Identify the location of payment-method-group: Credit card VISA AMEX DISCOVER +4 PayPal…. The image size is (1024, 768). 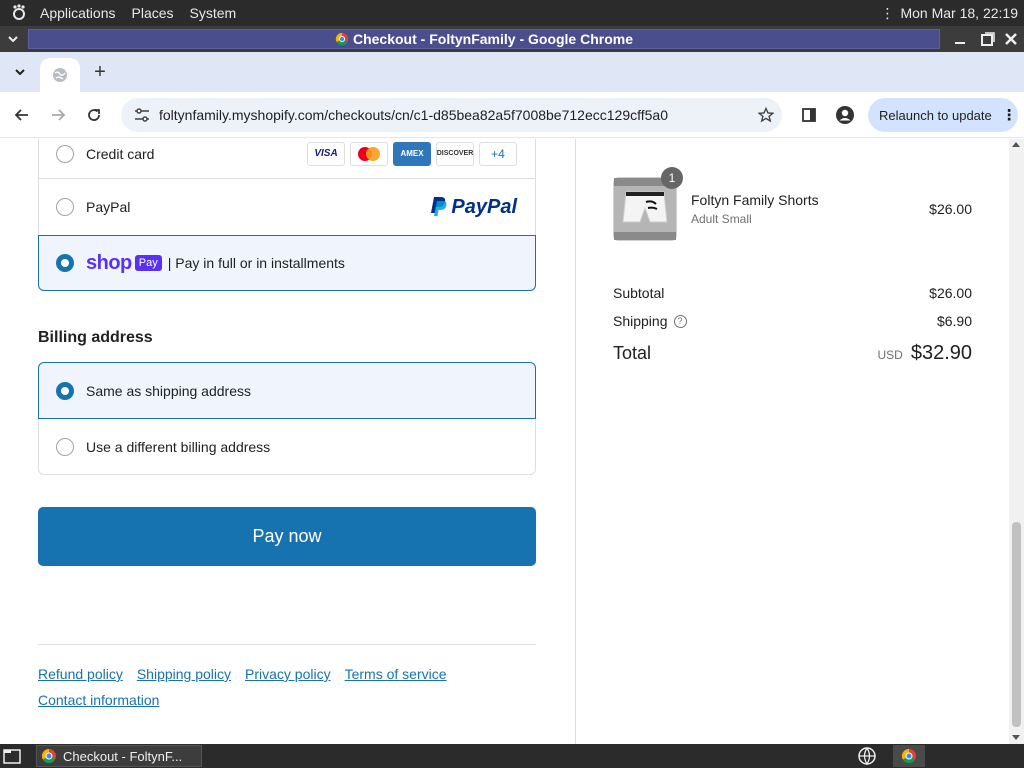
(287, 215).